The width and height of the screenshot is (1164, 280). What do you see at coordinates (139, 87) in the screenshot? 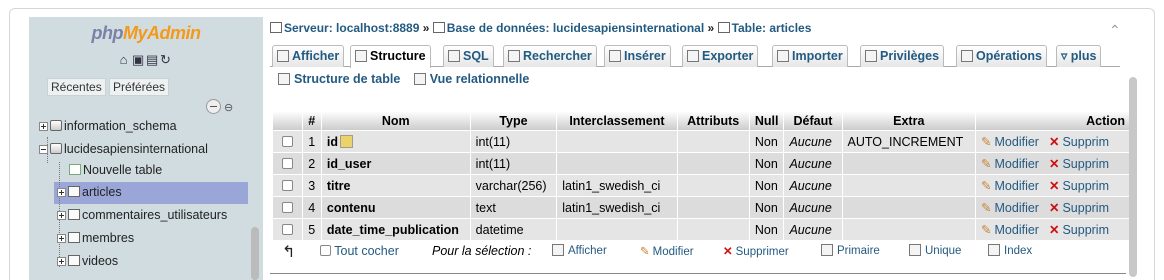
I see `favorites-tab: Préférées` at bounding box center [139, 87].